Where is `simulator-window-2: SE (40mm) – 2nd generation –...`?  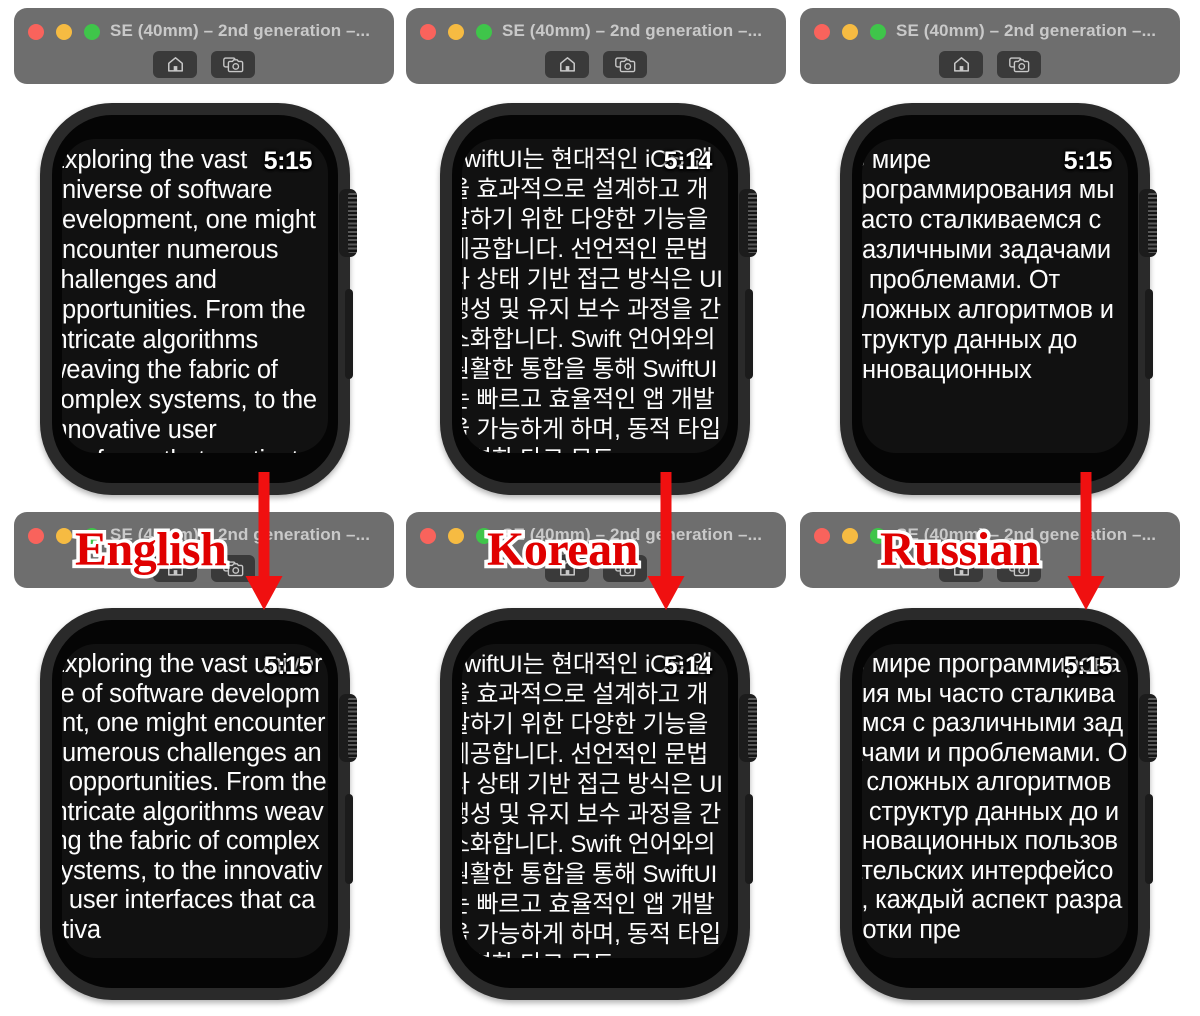 simulator-window-2: SE (40mm) – 2nd generation –... is located at coordinates (596, 46).